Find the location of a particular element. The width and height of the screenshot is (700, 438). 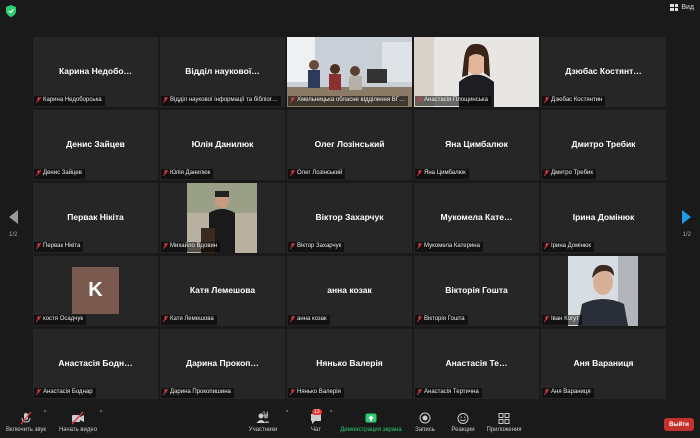

participant-tile: Юлія Данилюк Юлія Данилюк is located at coordinates (222, 145).